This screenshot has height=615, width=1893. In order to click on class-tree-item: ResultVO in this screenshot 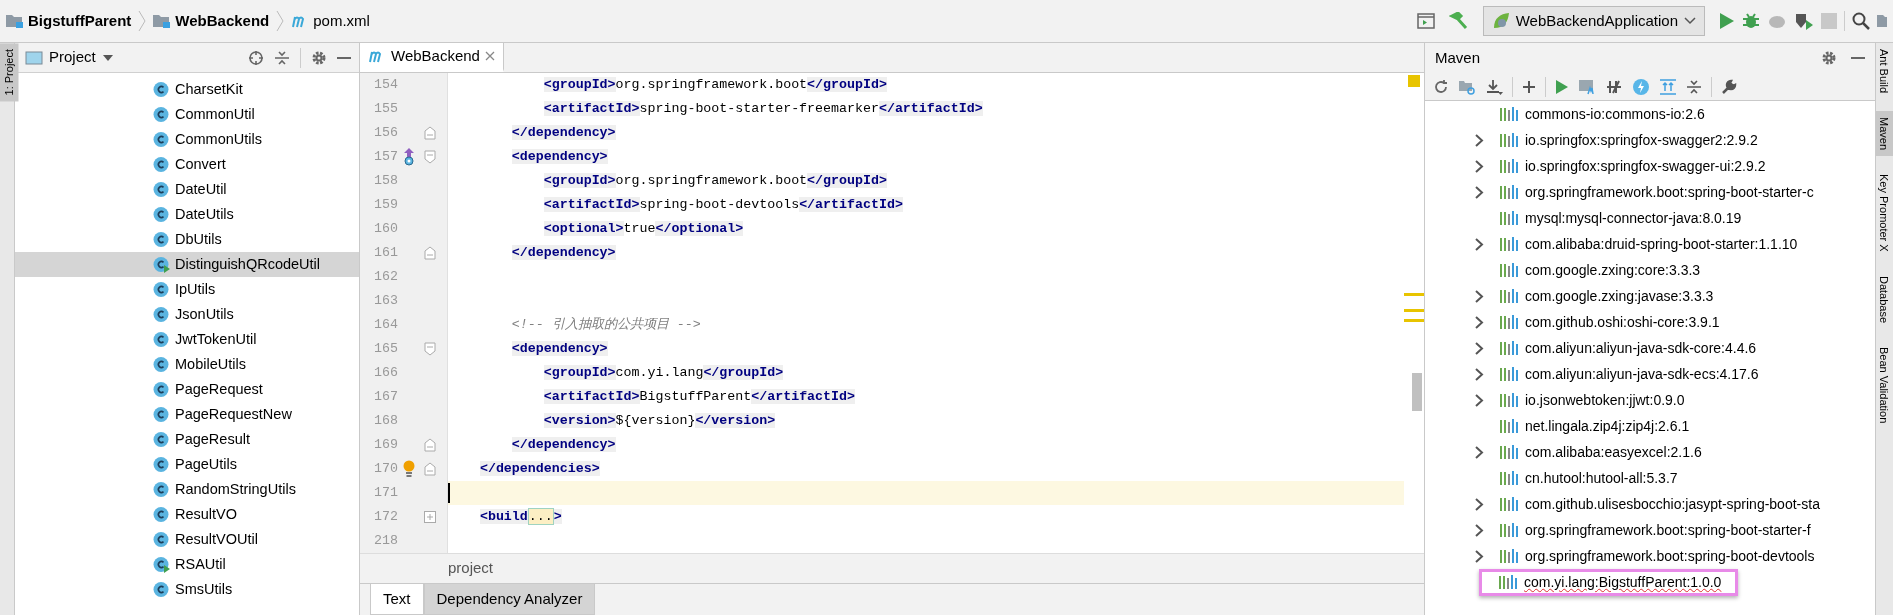, I will do `click(187, 514)`.